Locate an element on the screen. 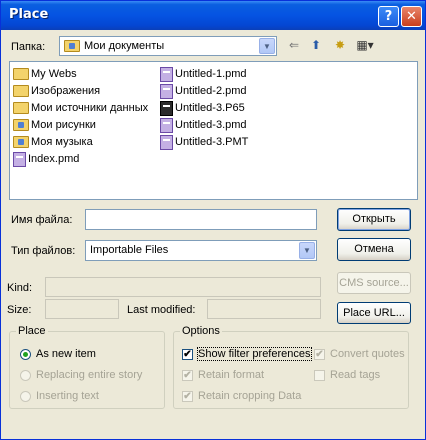 The image size is (426, 440). lookin-label: Папка: is located at coordinates (28, 47).